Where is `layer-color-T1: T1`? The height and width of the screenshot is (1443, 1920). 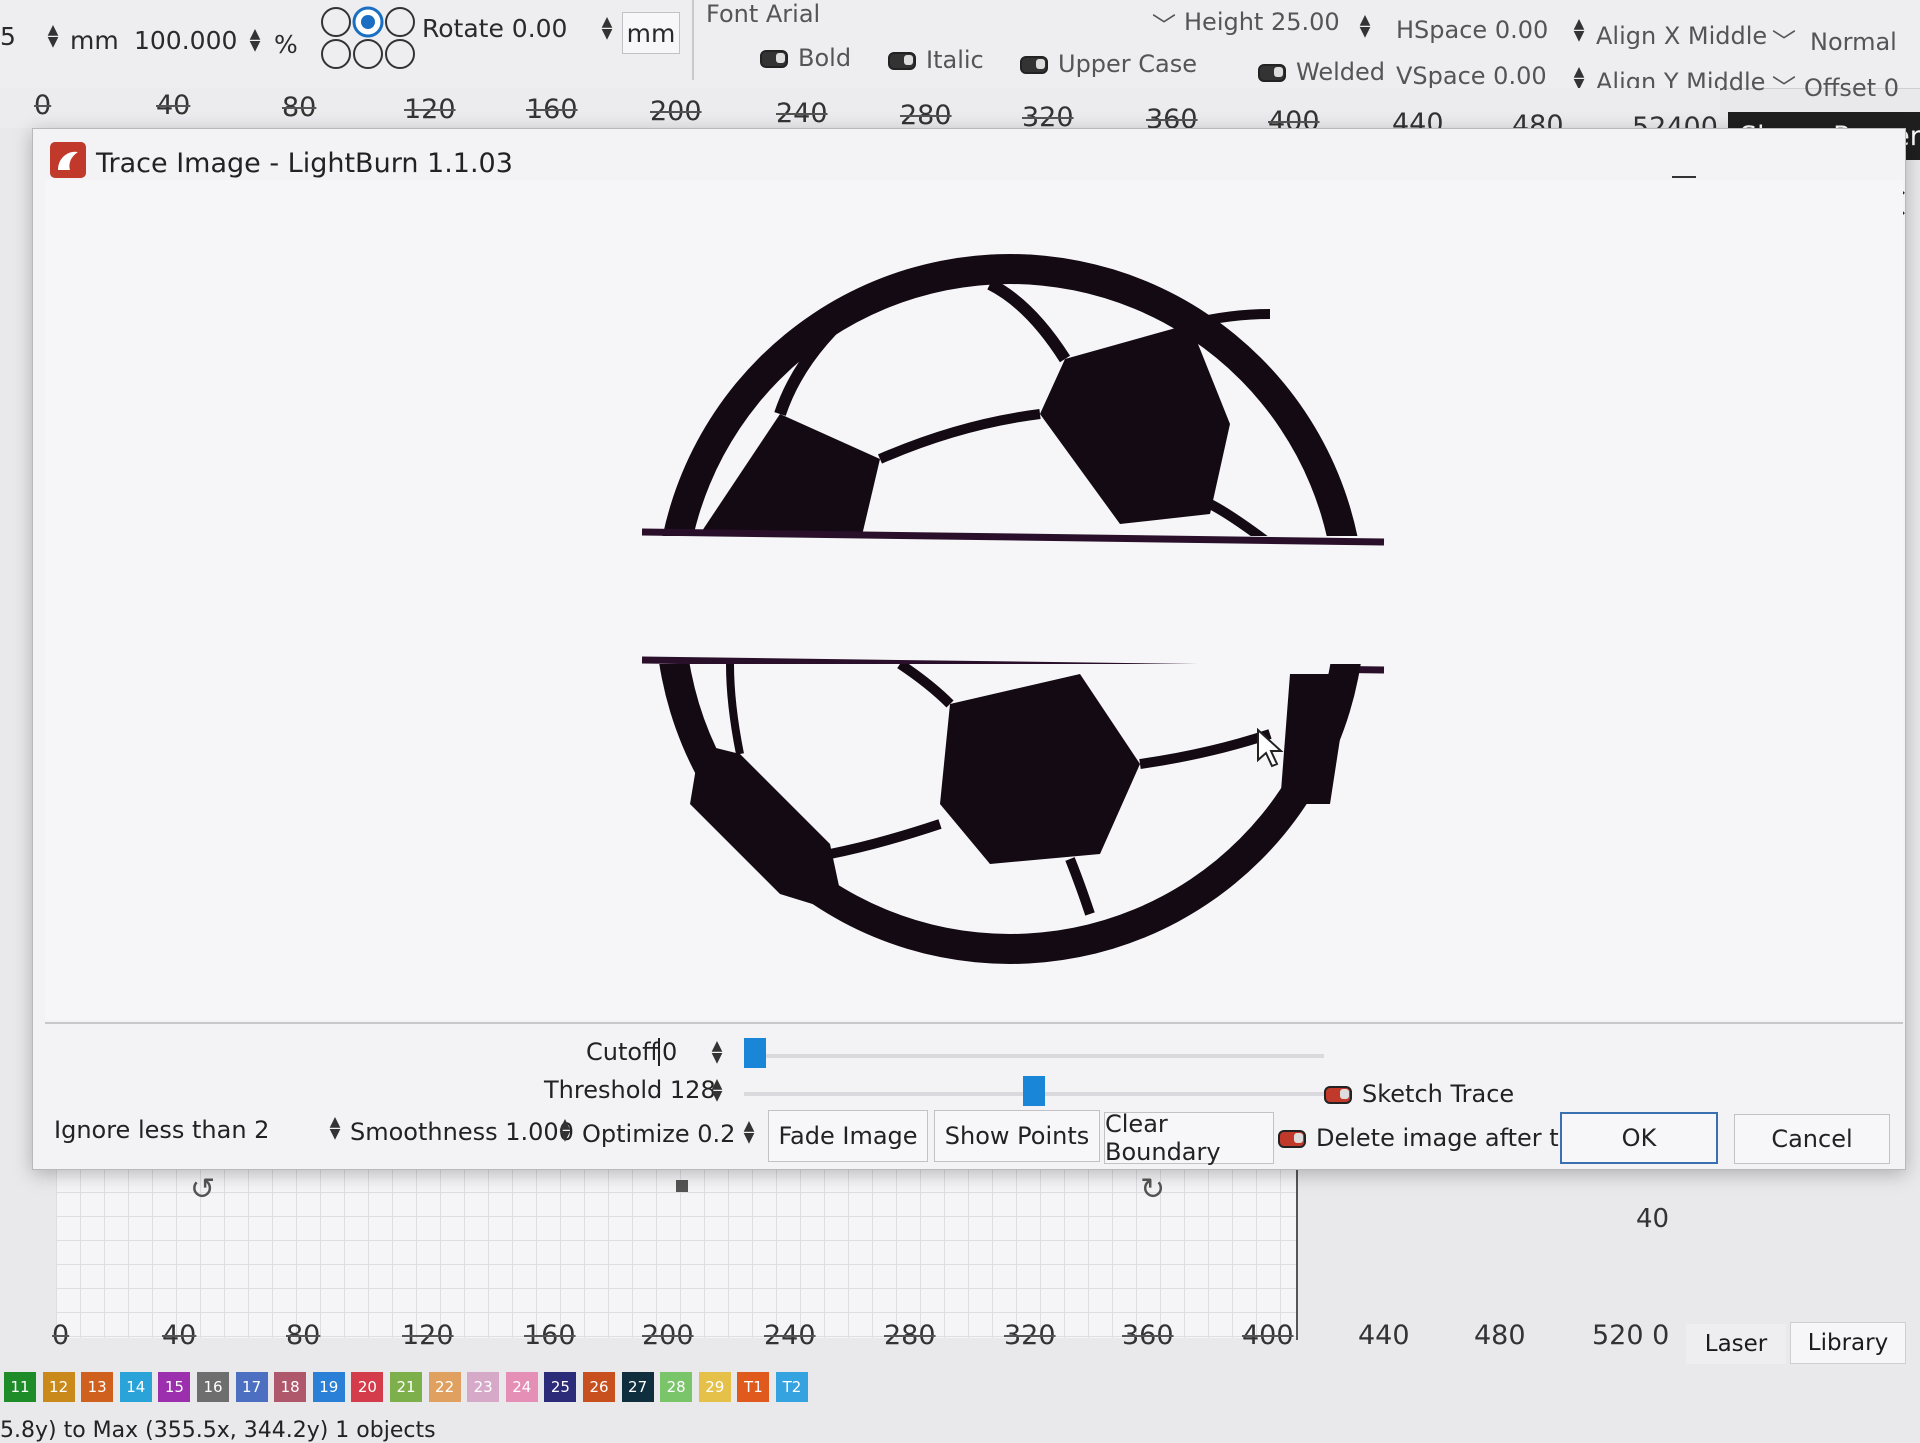 layer-color-T1: T1 is located at coordinates (753, 1387).